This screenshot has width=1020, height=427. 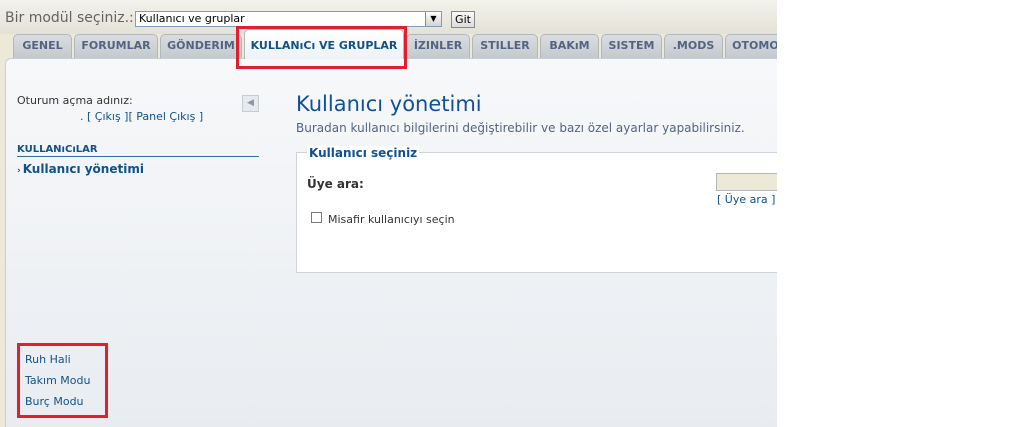 I want to click on tab-general: GENEL, so click(x=42, y=46).